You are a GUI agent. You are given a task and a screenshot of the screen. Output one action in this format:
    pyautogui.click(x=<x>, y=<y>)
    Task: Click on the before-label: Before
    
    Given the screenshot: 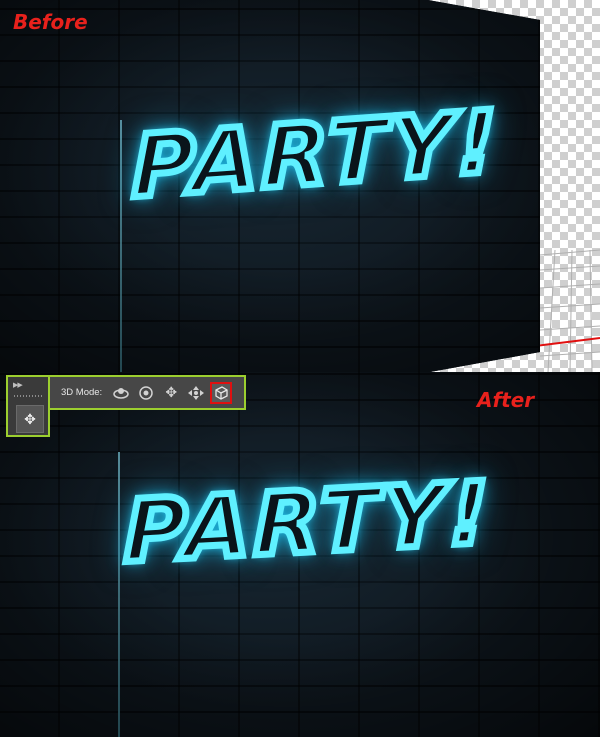 What is the action you would take?
    pyautogui.click(x=50, y=22)
    